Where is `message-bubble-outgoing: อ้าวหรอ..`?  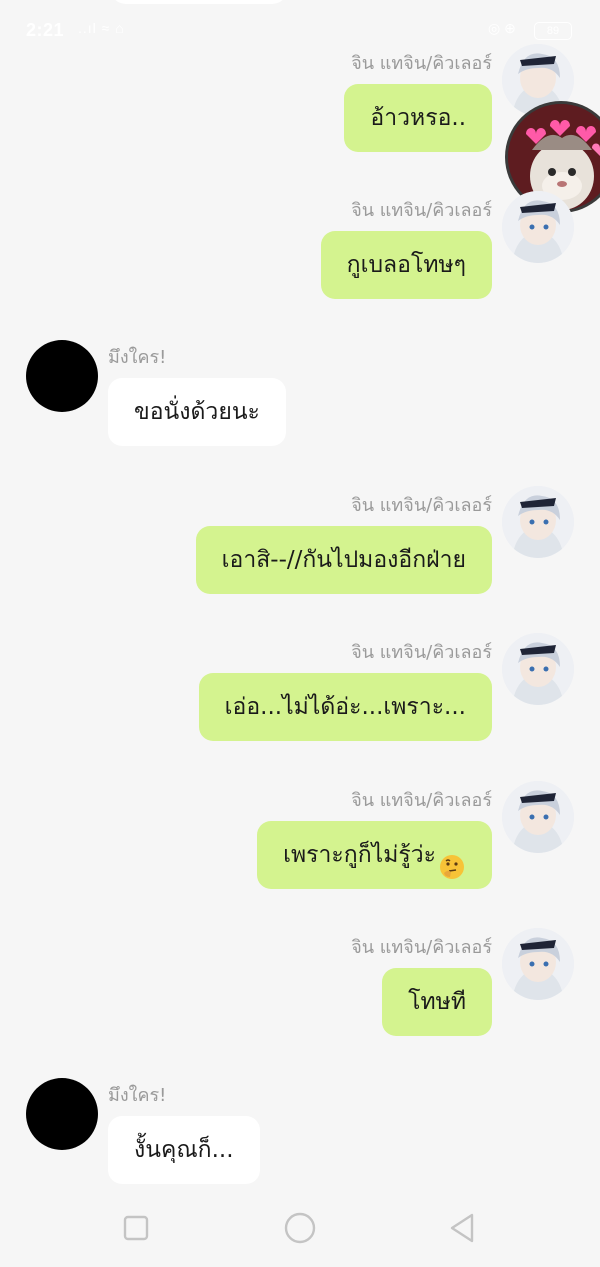
message-bubble-outgoing: อ้าวหรอ.. is located at coordinates (418, 118).